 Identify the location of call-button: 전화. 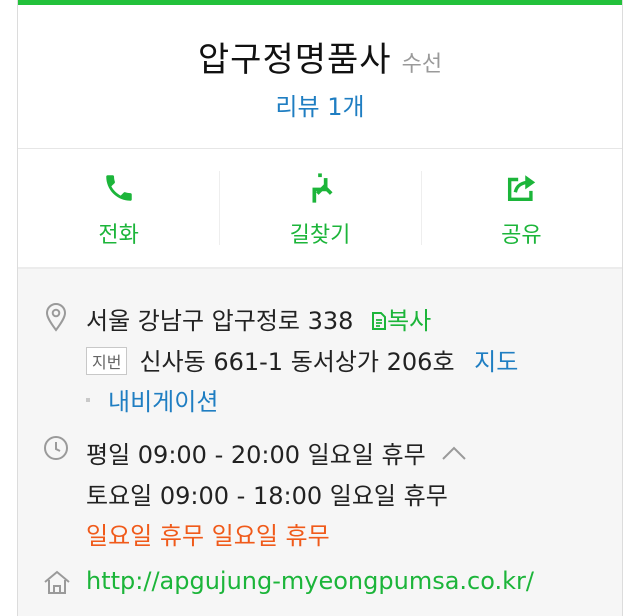
(118, 208).